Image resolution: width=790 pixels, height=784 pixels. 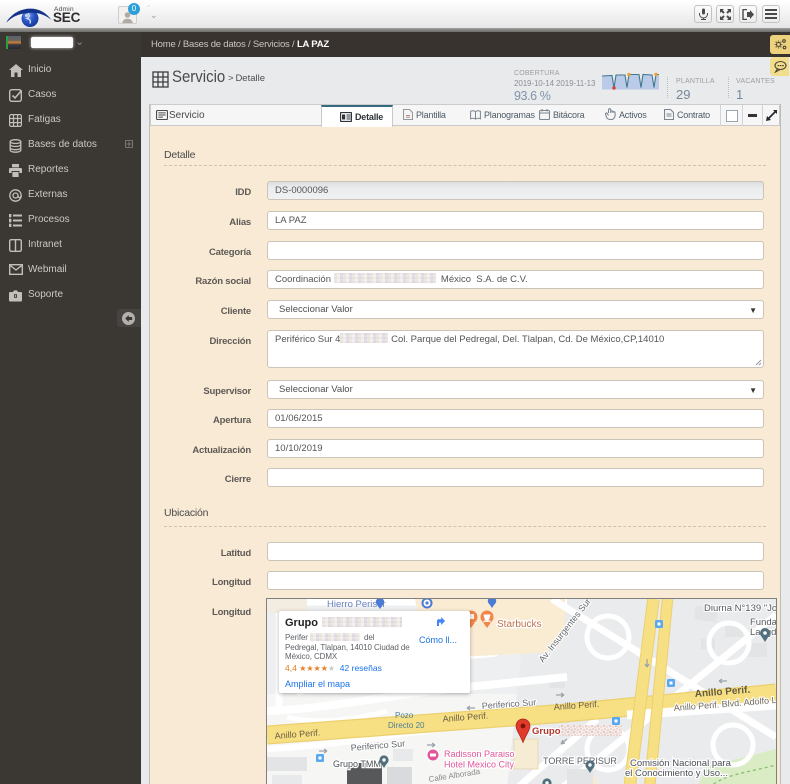 I want to click on svg-text: Radisson Paraiso, so click(x=479, y=754).